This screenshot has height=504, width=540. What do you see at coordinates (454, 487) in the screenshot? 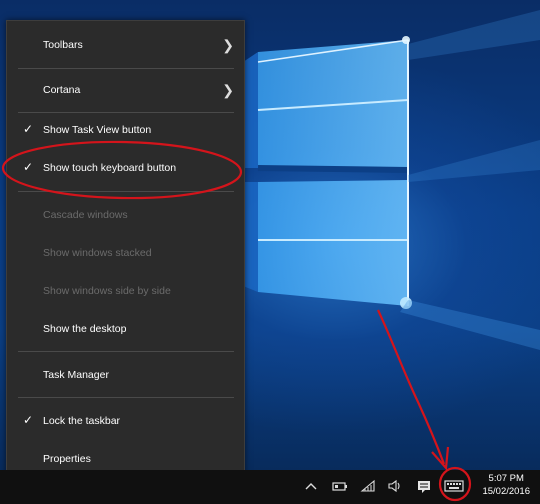
I see `touch-keyboard-icon` at bounding box center [454, 487].